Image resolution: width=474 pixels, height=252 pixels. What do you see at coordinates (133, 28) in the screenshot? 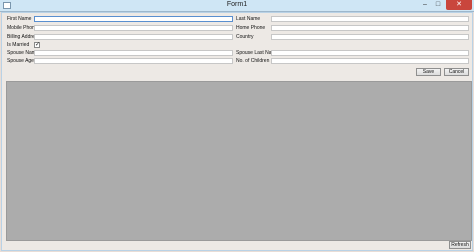
I see `mobile-phone-field` at bounding box center [133, 28].